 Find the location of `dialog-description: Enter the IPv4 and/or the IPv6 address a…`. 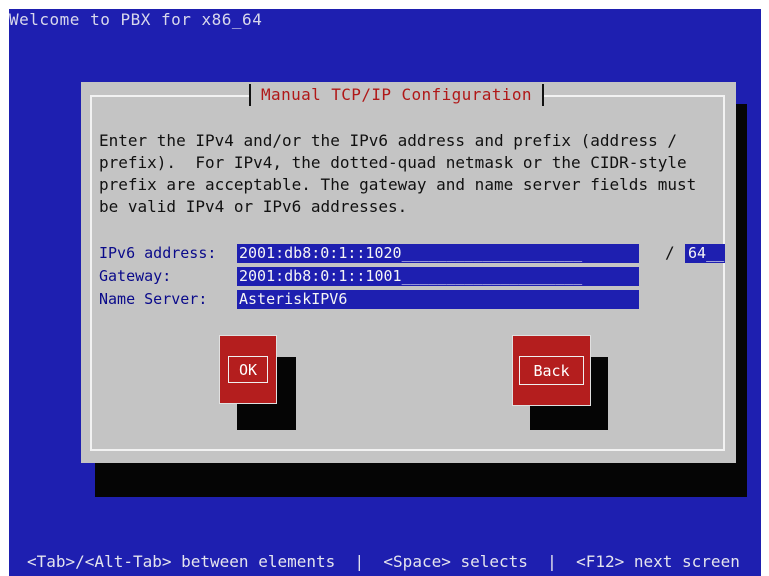

dialog-description: Enter the IPv4 and/or the IPv6 address a… is located at coordinates (398, 173).